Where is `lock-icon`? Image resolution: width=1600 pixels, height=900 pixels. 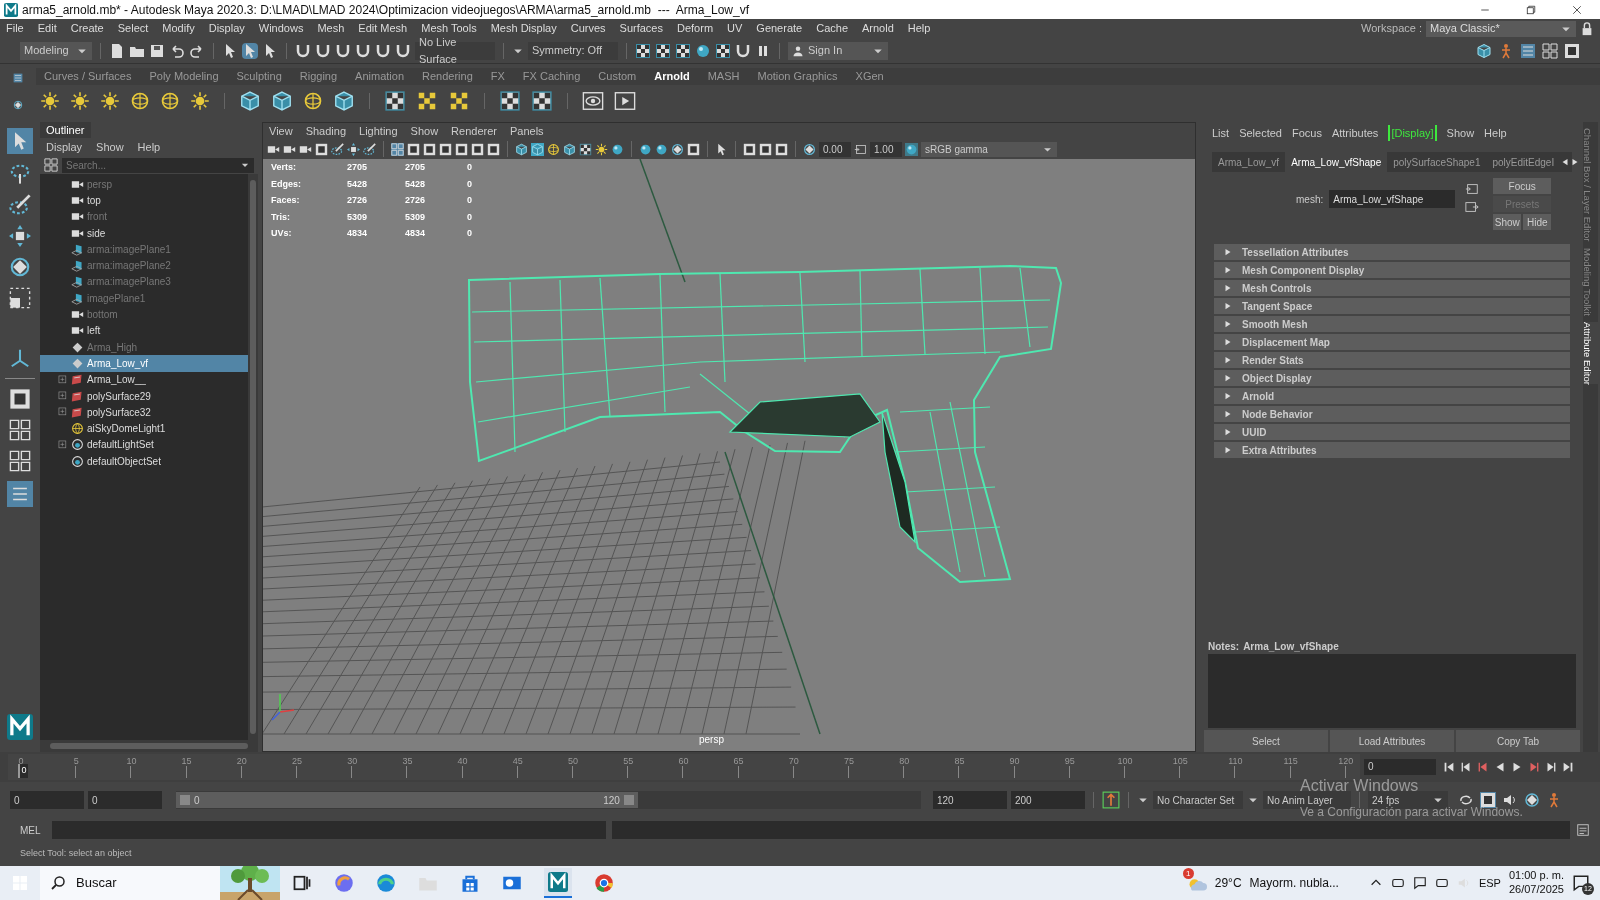
lock-icon is located at coordinates (1587, 28).